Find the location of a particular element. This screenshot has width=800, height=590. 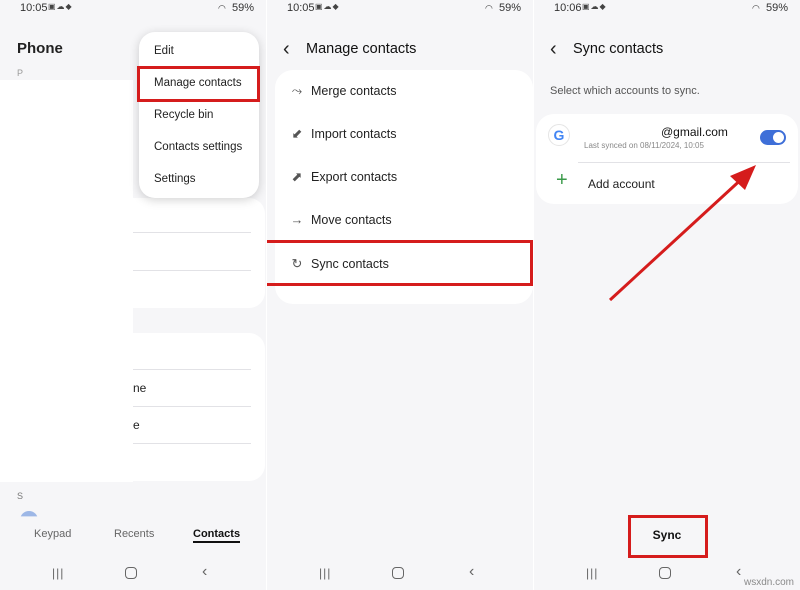

option-merge-contacts: ⤳ Merge contacts is located at coordinates (404, 91).